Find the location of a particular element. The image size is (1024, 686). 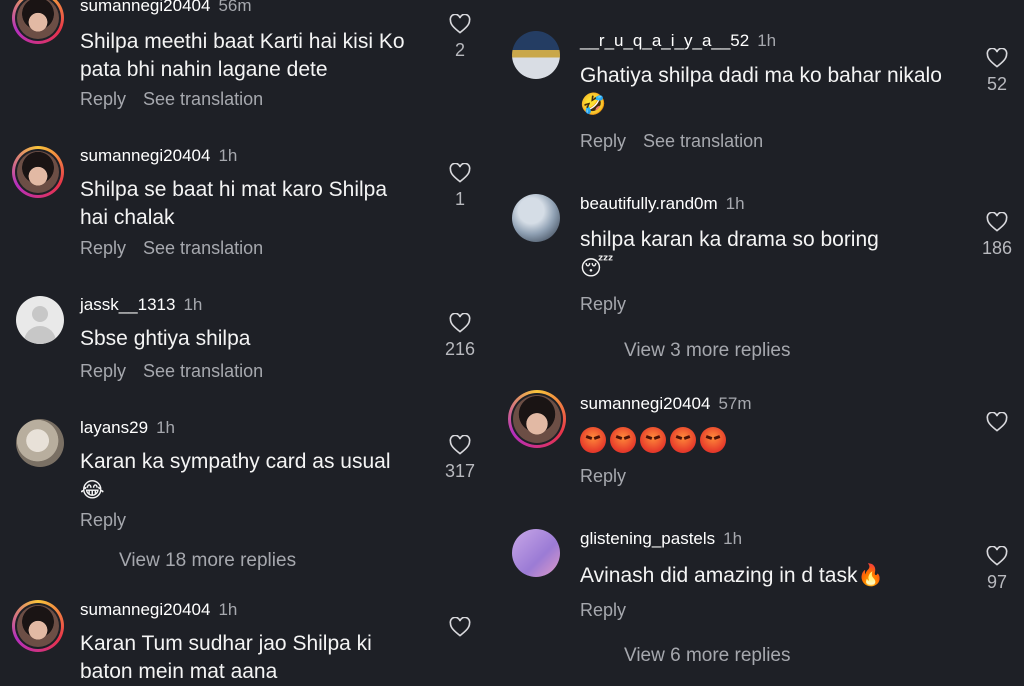

like-count: 2 is located at coordinates (460, 50).